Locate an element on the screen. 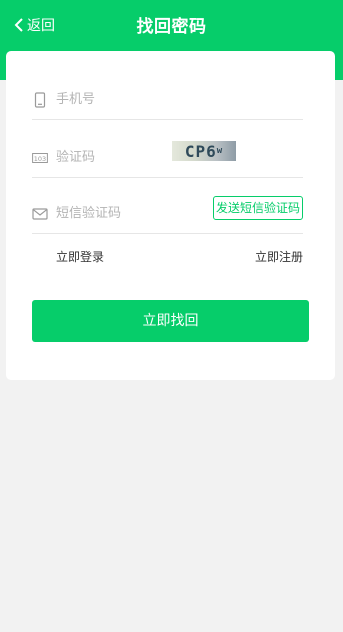 The image size is (343, 632). svg-text: 103 is located at coordinates (40, 159).